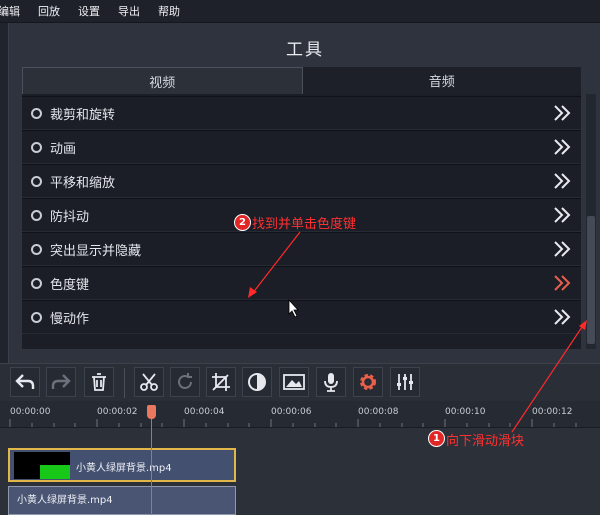  Describe the element at coordinates (301, 113) in the screenshot. I see `tool-item-crop-rotate: 裁剪和旋转` at that location.